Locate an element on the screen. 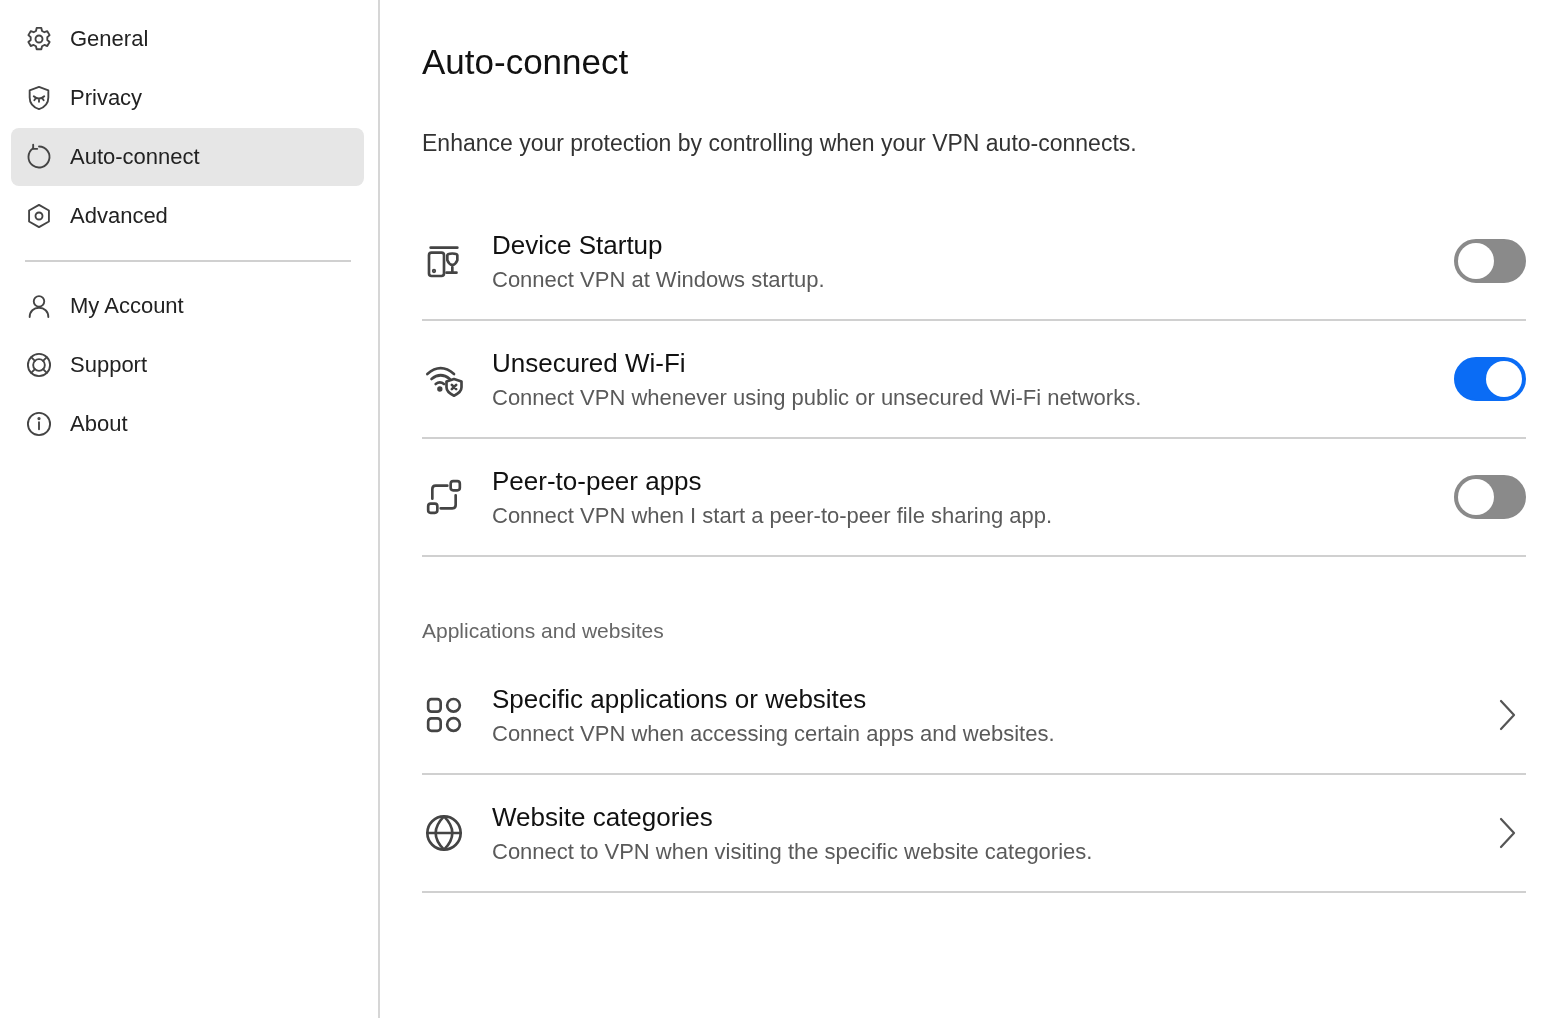  page-title: Auto-connect is located at coordinates (526, 62).